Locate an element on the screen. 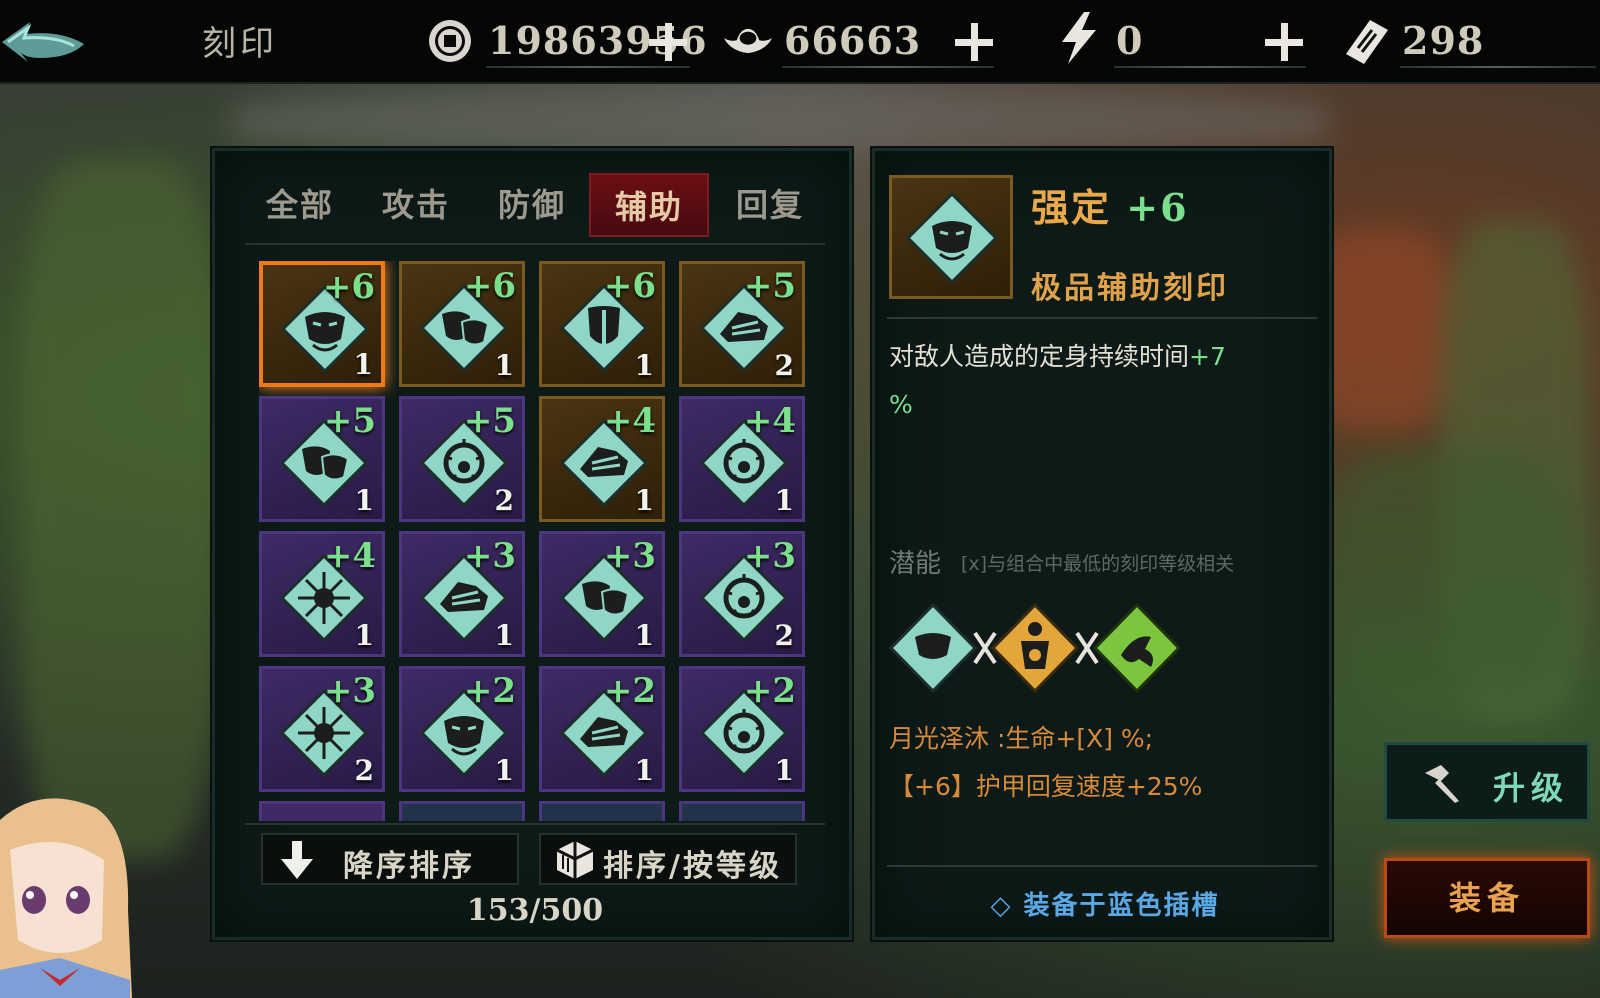 Image resolution: width=1600 pixels, height=998 pixels. tab-all: 全部 is located at coordinates (300, 205).